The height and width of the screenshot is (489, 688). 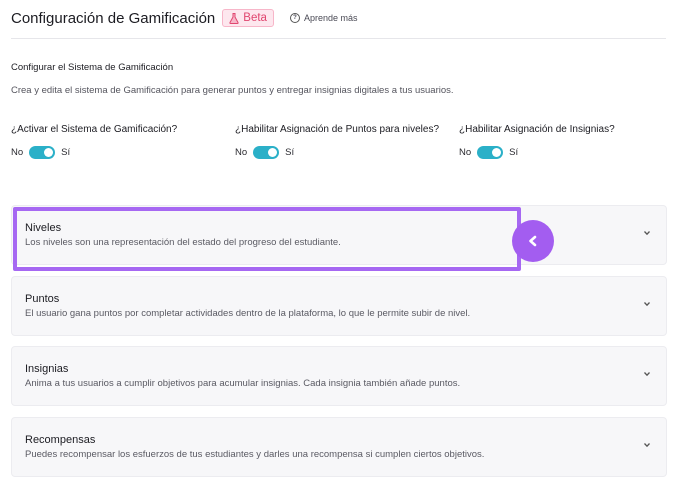 I want to click on question-circle-icon: ?, so click(x=294, y=18).